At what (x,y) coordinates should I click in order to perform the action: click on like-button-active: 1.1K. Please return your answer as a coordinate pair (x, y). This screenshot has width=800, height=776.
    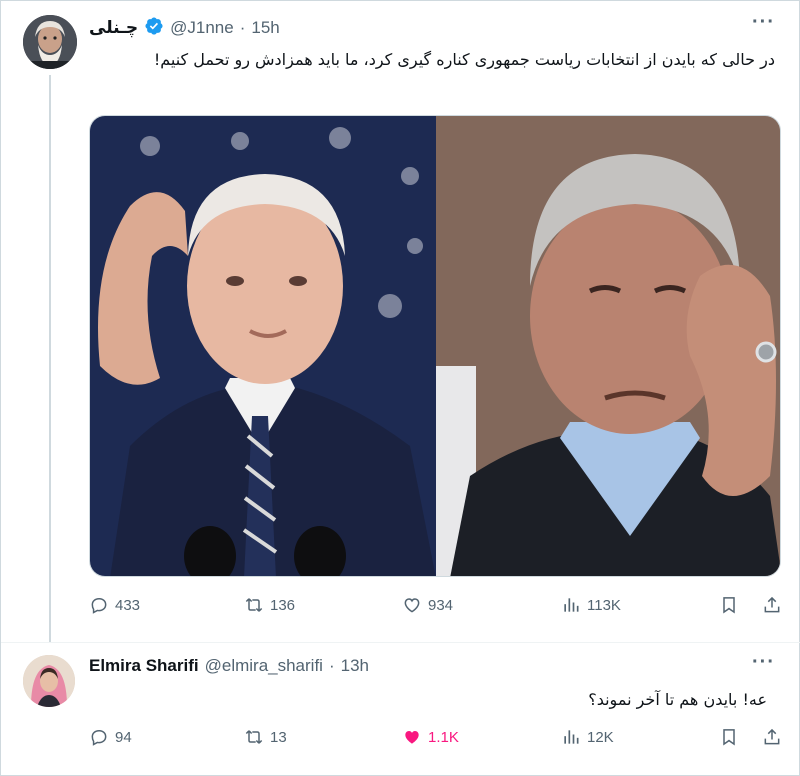
    Looking at the image, I should click on (430, 737).